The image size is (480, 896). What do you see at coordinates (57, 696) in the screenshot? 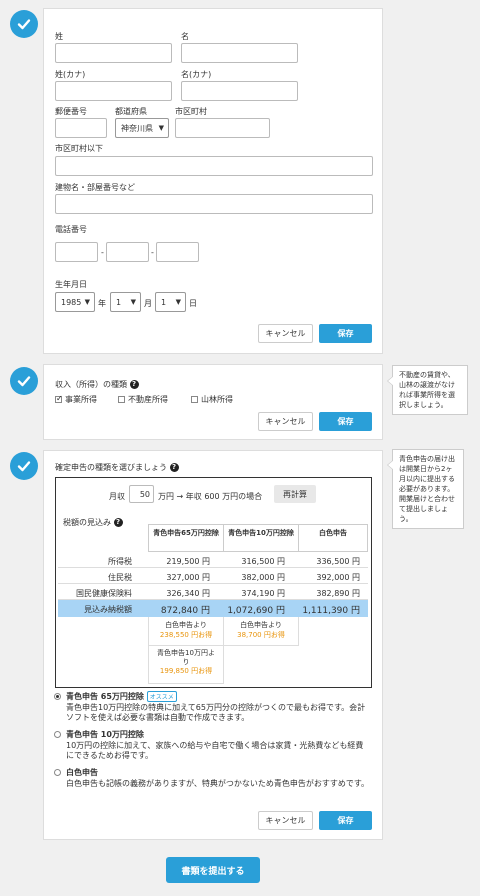
I see `radio-selected-icon` at bounding box center [57, 696].